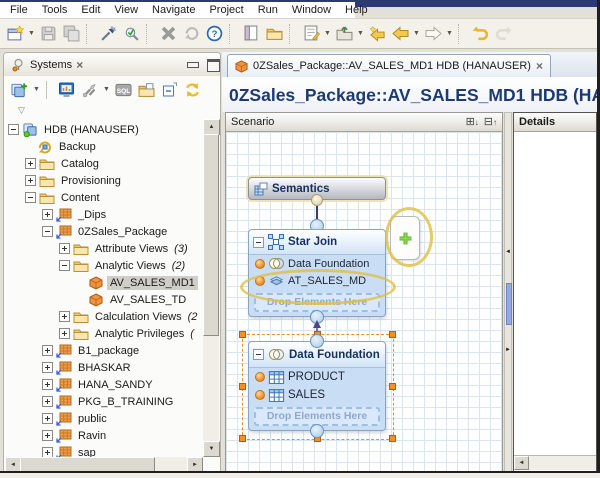  Describe the element at coordinates (480, 34) in the screenshot. I see `undo-button` at that location.